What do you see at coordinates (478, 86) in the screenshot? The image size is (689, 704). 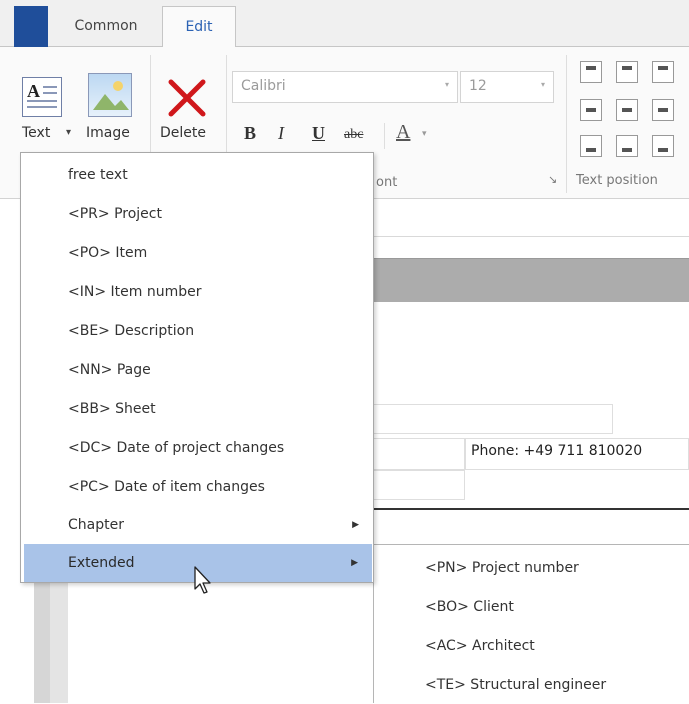 I see `font-size-value: 12` at bounding box center [478, 86].